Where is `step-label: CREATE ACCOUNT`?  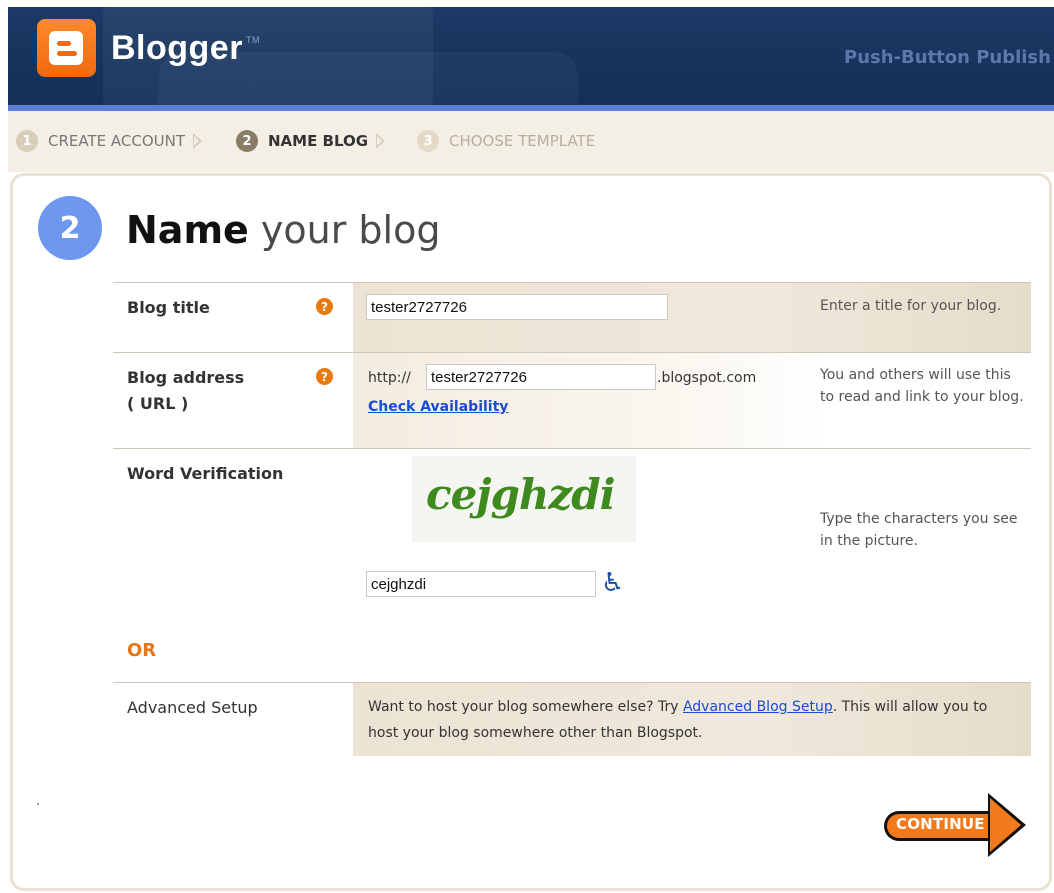 step-label: CREATE ACCOUNT is located at coordinates (116, 141).